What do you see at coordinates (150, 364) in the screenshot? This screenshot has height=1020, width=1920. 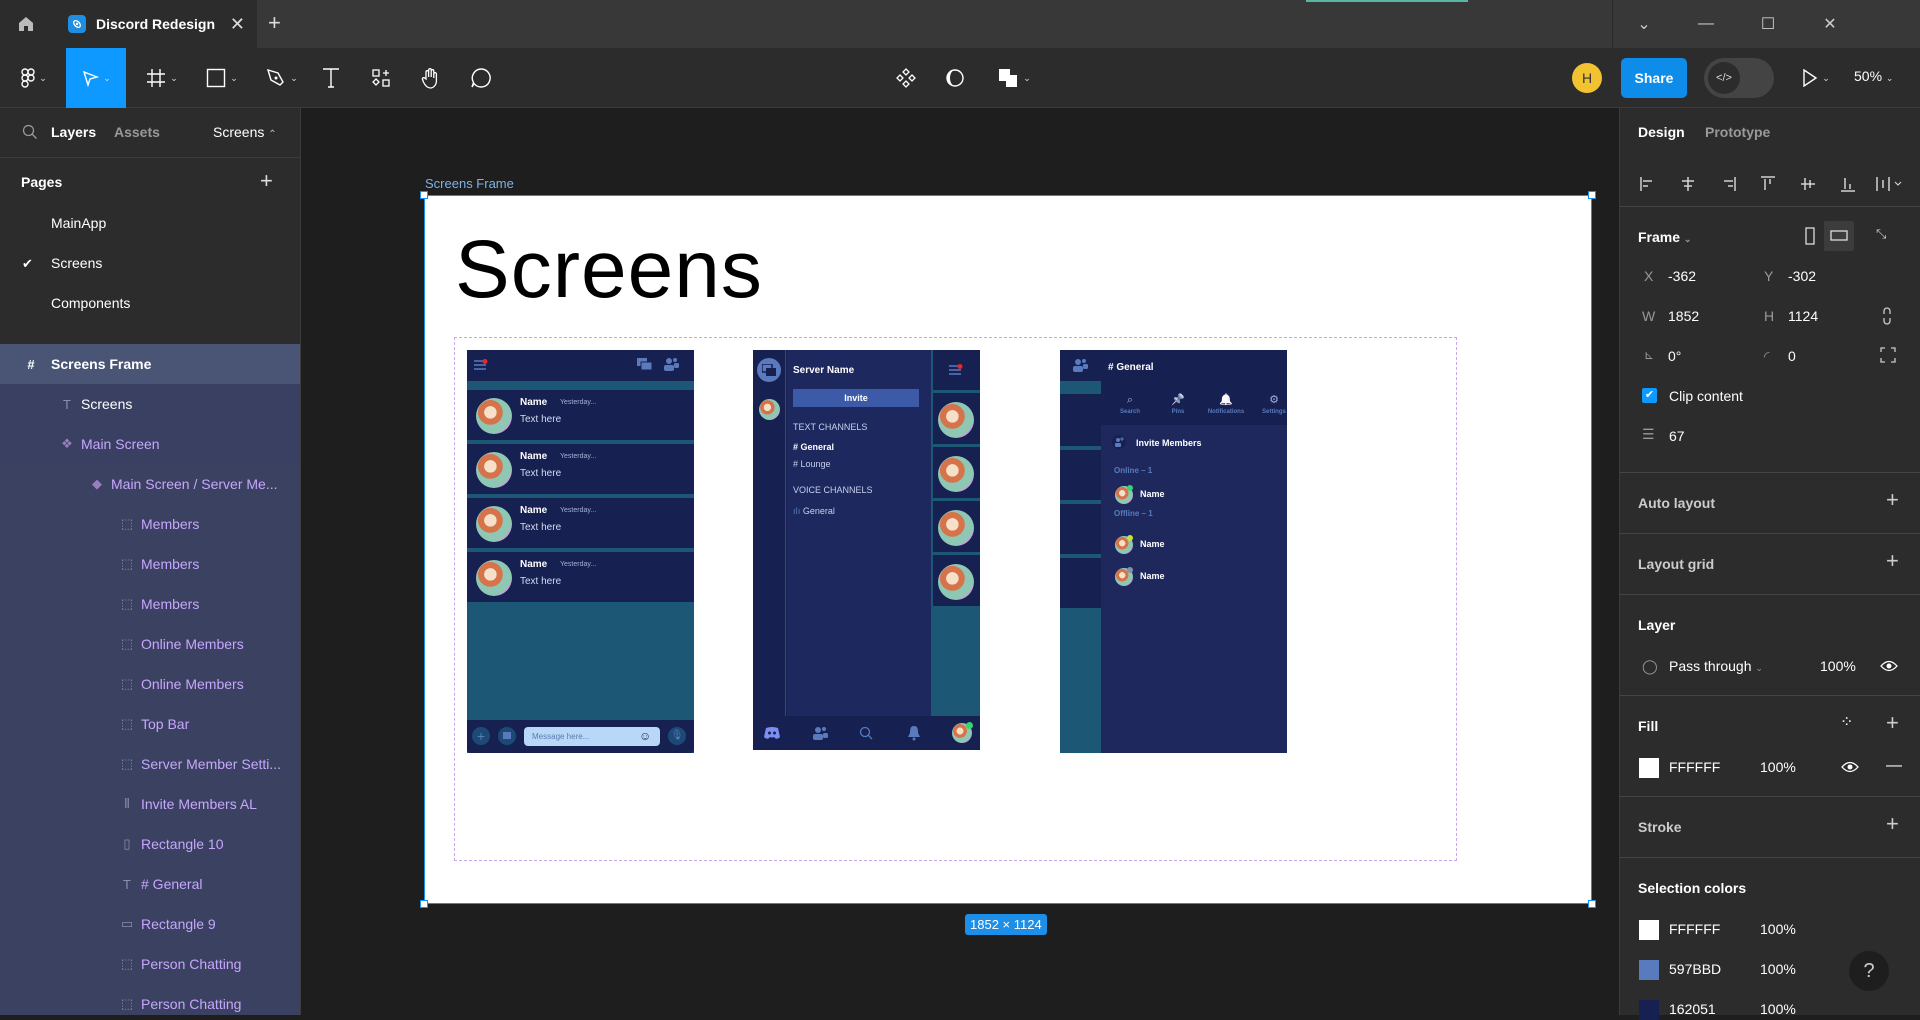 I see `layer-row: # Screens Frame` at bounding box center [150, 364].